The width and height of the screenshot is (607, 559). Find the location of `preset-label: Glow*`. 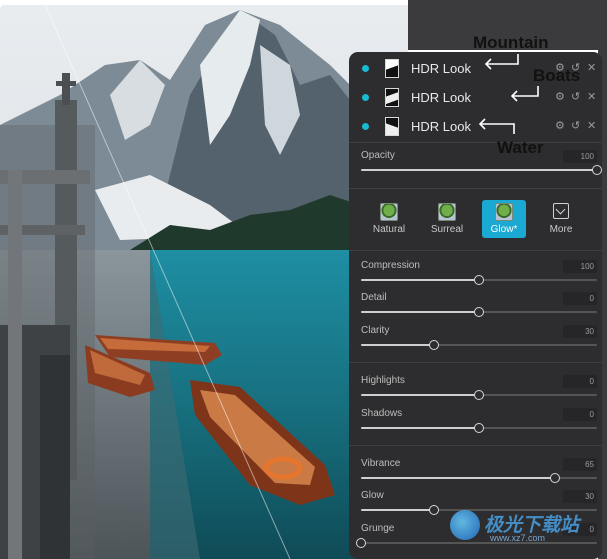

preset-label: Glow* is located at coordinates (504, 229).